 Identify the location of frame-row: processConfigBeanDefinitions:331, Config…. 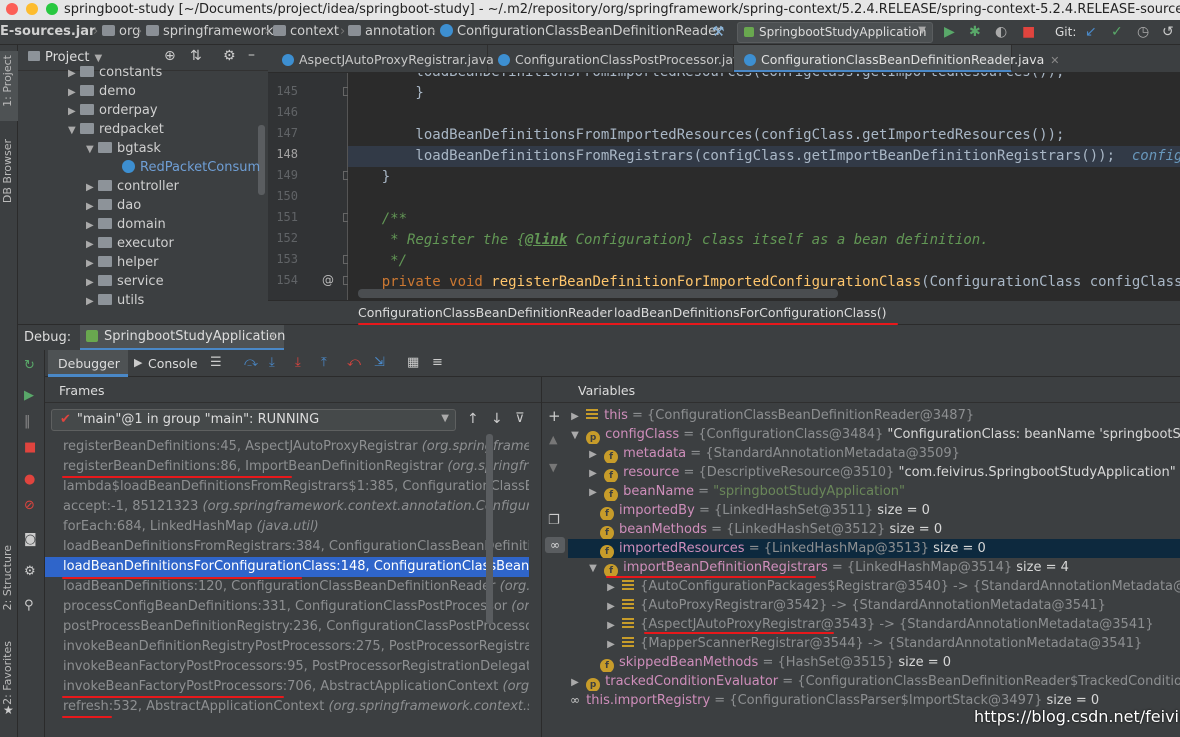
(287, 607).